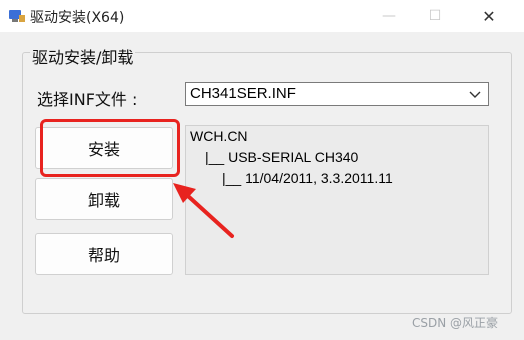 This screenshot has height=340, width=524. Describe the element at coordinates (389, 16) in the screenshot. I see `minimize-button: —` at that location.